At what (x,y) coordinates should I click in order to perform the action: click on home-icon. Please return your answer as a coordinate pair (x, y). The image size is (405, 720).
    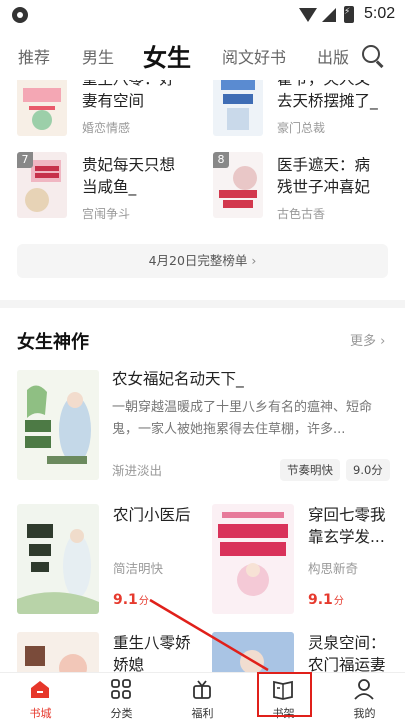
    Looking at the image, I should click on (40, 689).